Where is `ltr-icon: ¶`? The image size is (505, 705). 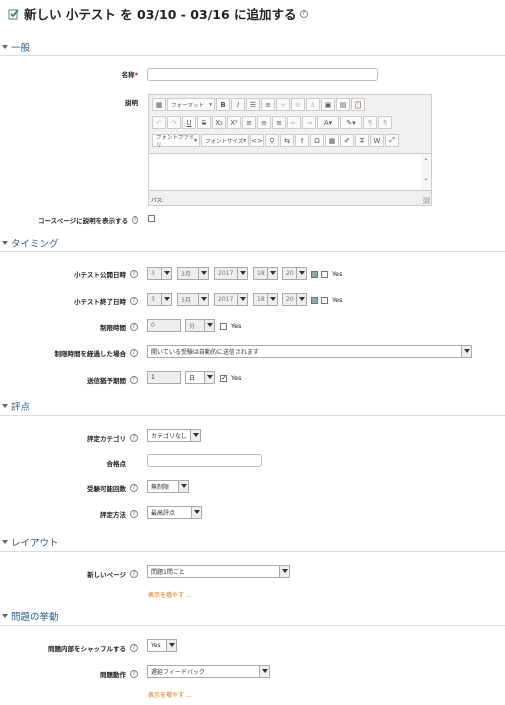
ltr-icon: ¶ is located at coordinates (370, 122).